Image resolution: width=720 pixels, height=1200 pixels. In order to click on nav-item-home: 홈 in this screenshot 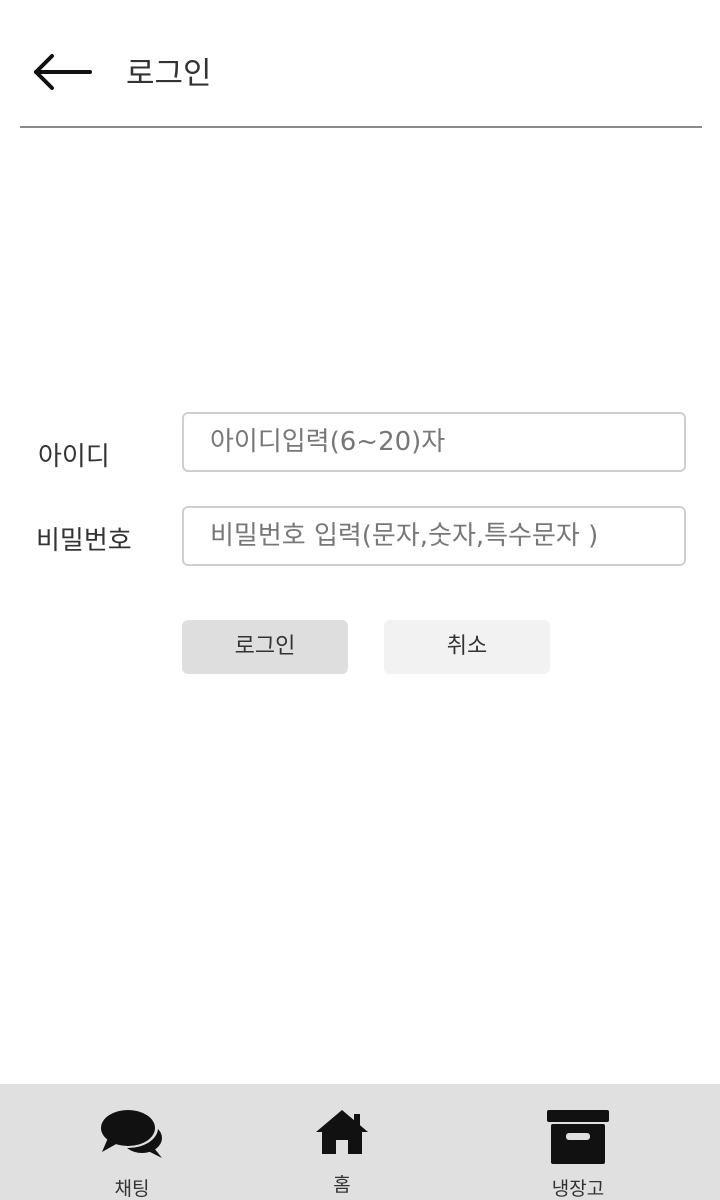, I will do `click(342, 1142)`.